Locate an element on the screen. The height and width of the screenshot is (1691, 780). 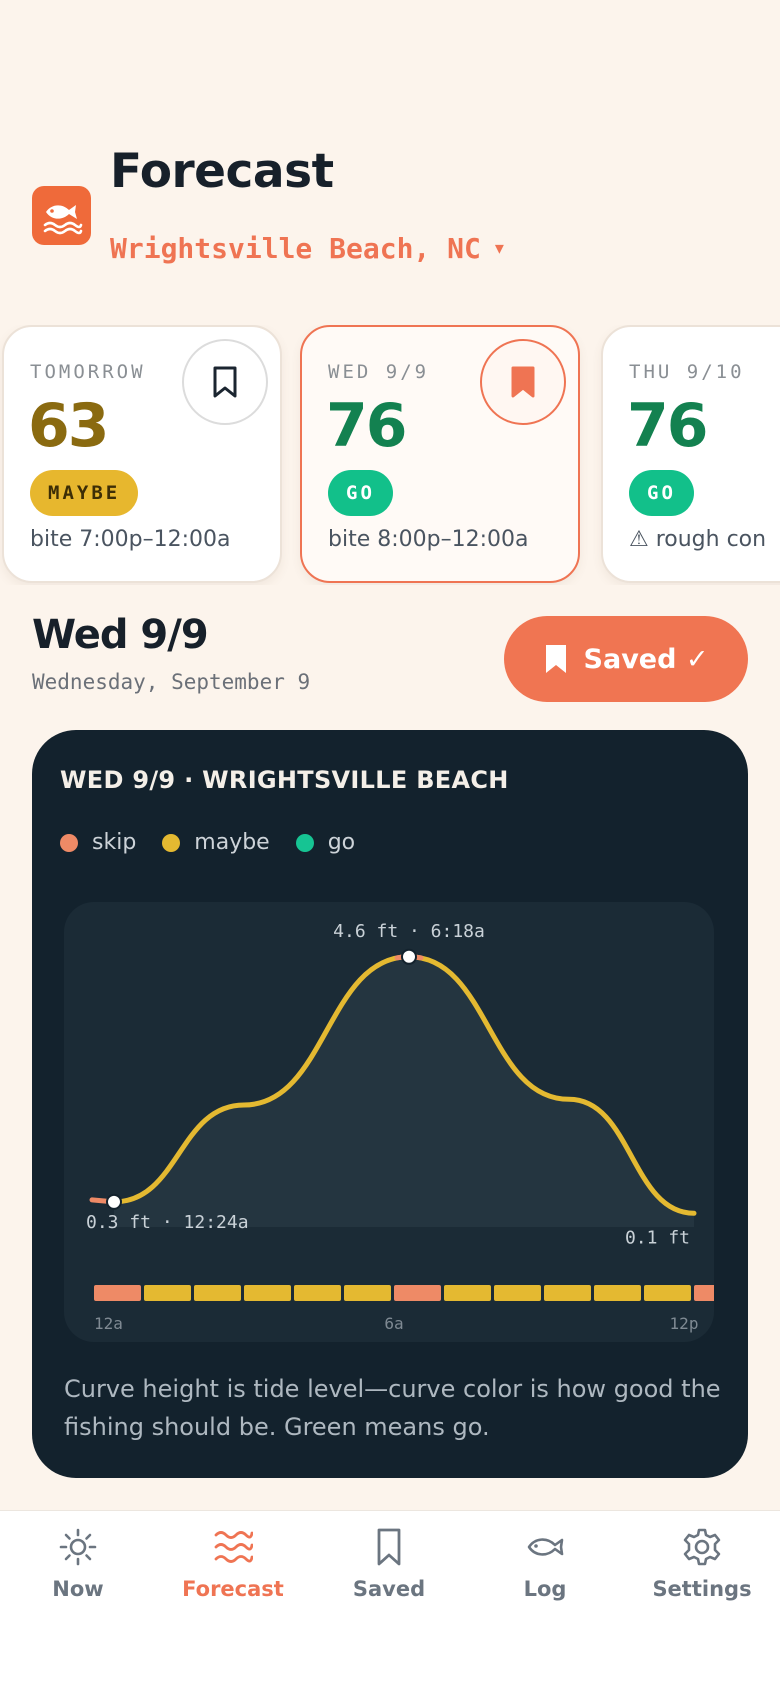
day-card-label: TOMORROW is located at coordinates (88, 372).